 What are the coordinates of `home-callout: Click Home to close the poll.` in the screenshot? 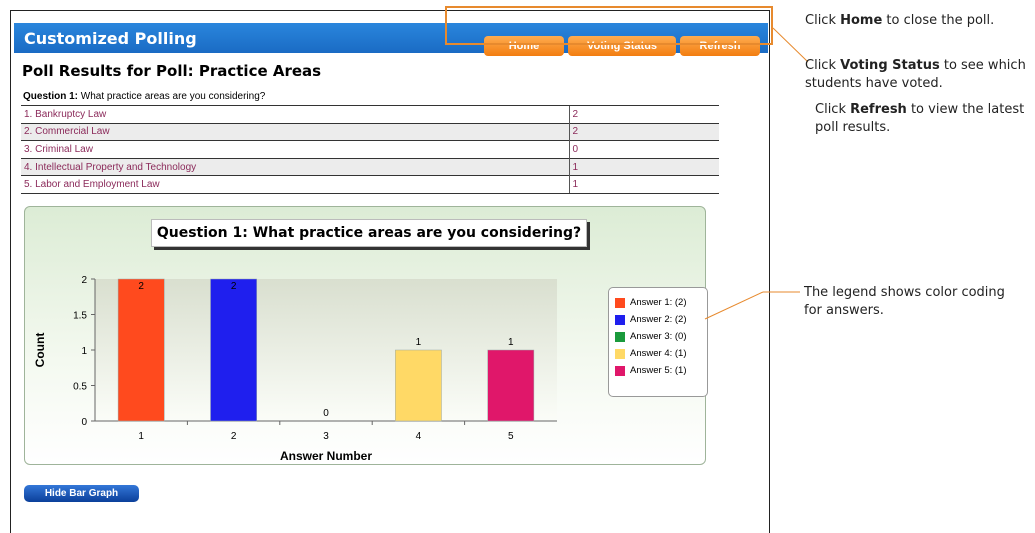 It's located at (920, 21).